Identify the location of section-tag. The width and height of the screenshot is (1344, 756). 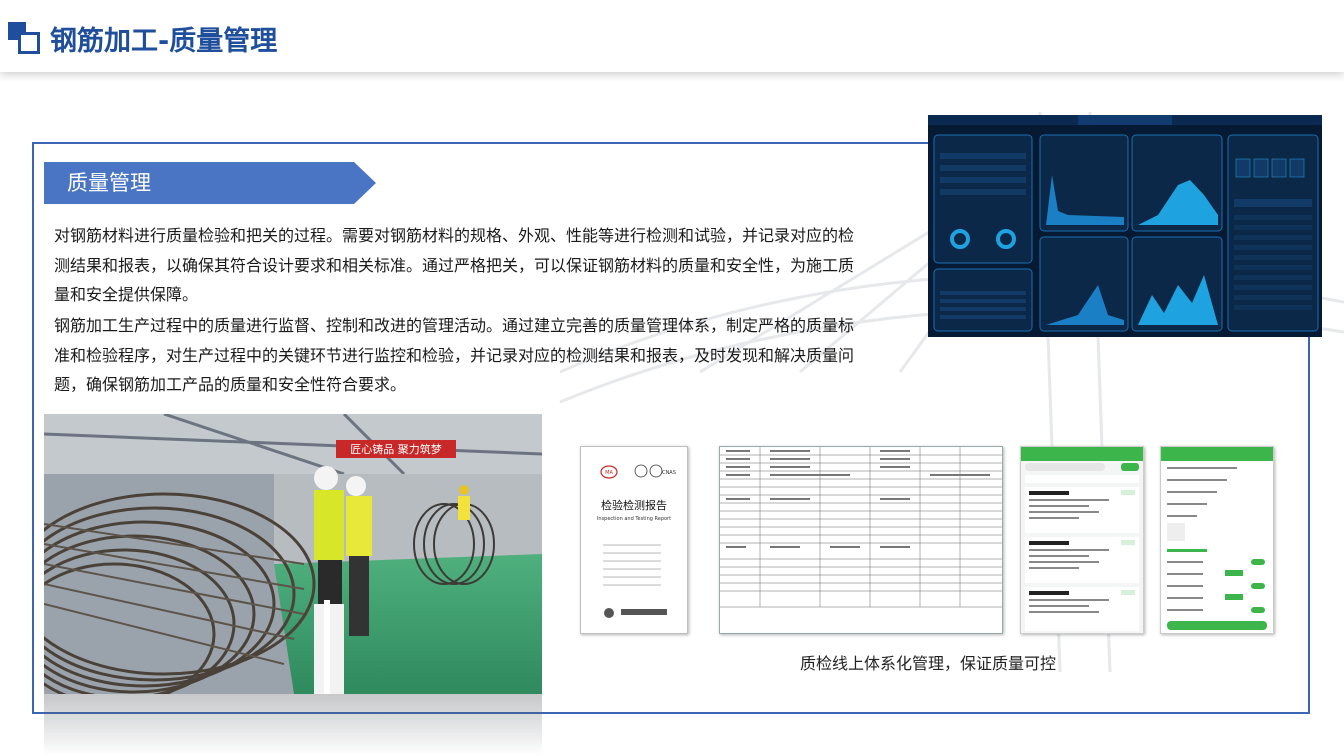
(210, 183).